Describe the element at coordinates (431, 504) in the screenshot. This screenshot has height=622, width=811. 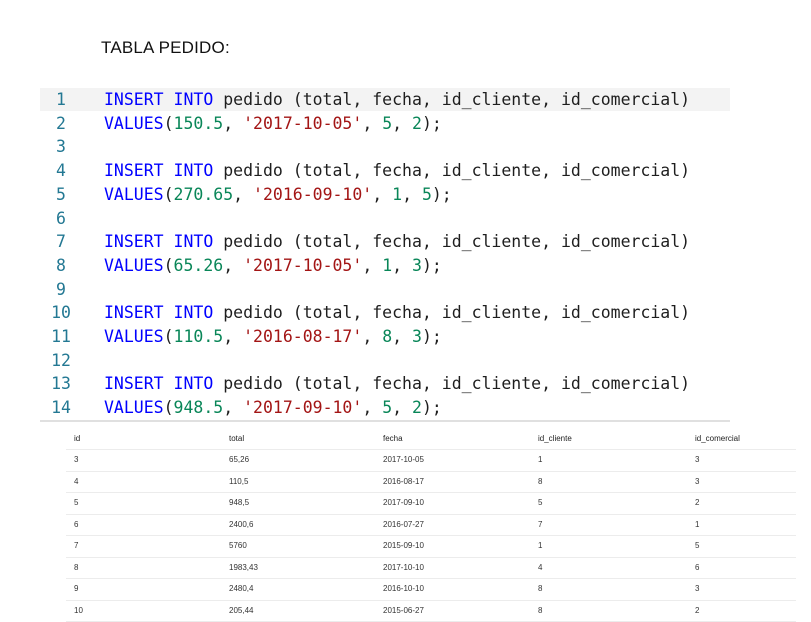
I see `table-row: 5 948,5 2017-09-10 5 2` at that location.